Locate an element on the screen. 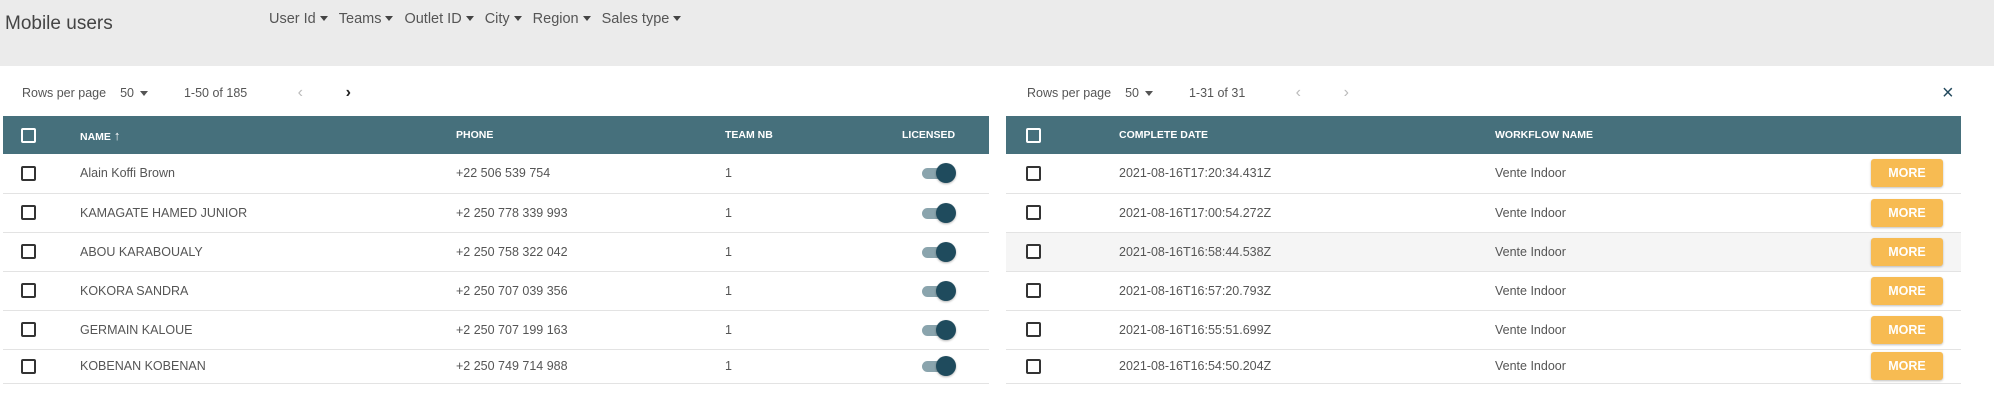  complete-date: 2021-08-16T16:58:44.538Z is located at coordinates (1307, 252).